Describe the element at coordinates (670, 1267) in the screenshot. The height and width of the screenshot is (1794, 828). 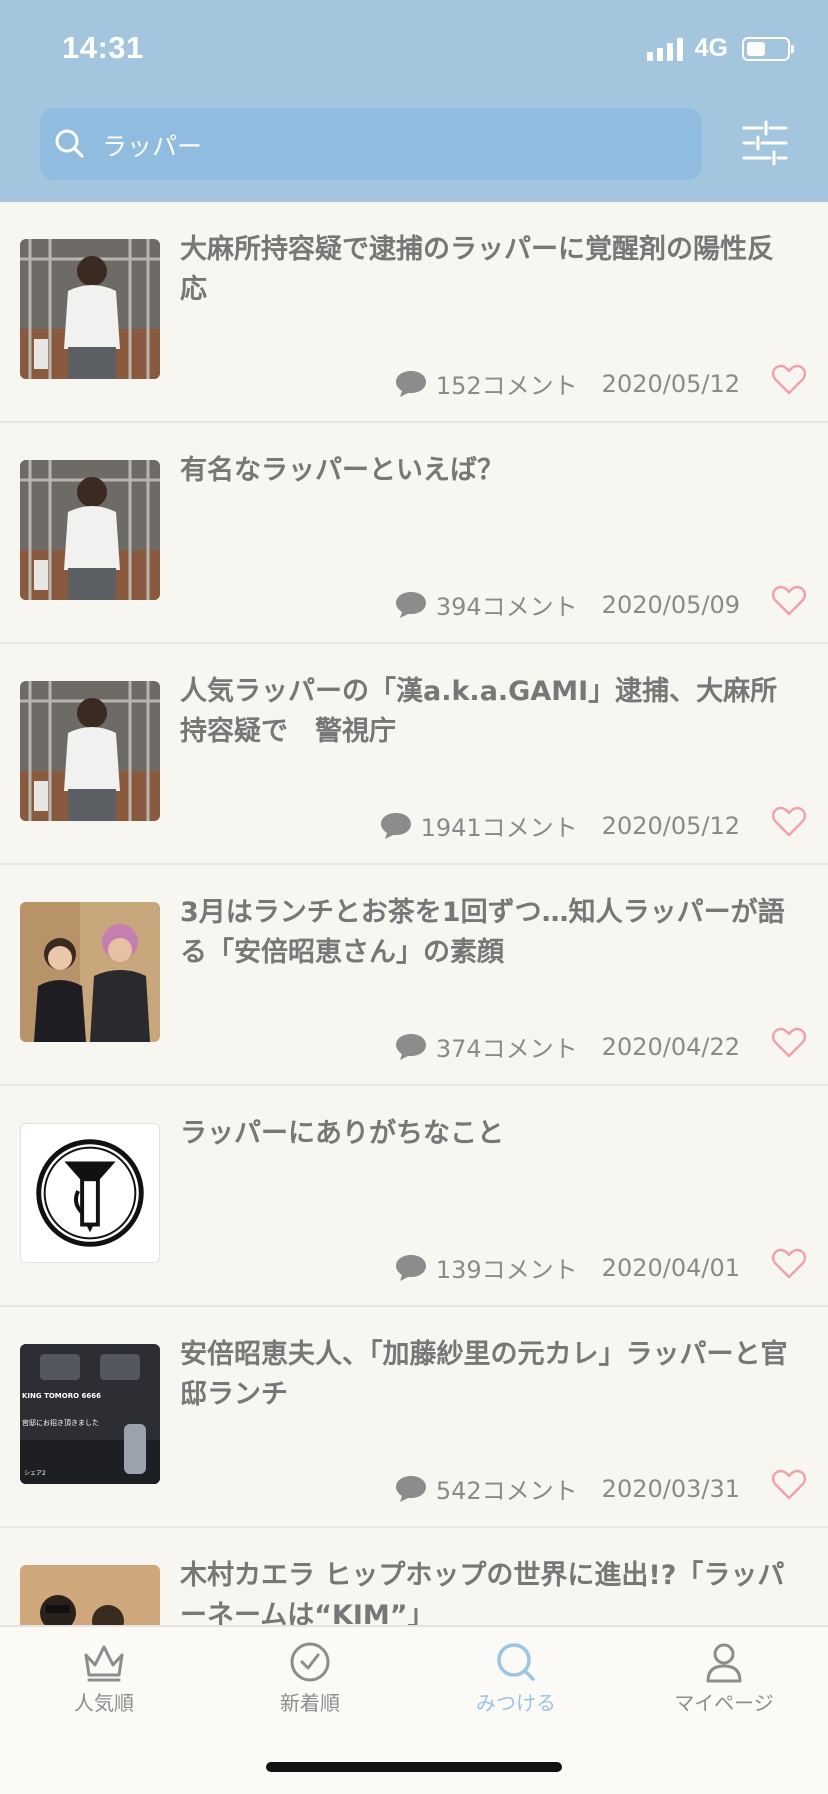
I see `article-date: 2020/04/01` at that location.